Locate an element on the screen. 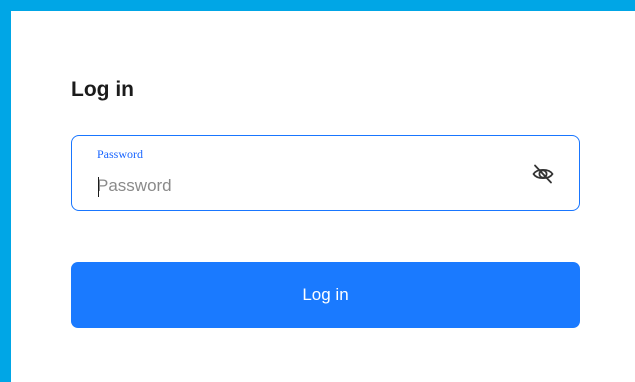 This screenshot has width=635, height=382. login-button: Log in is located at coordinates (325, 295).